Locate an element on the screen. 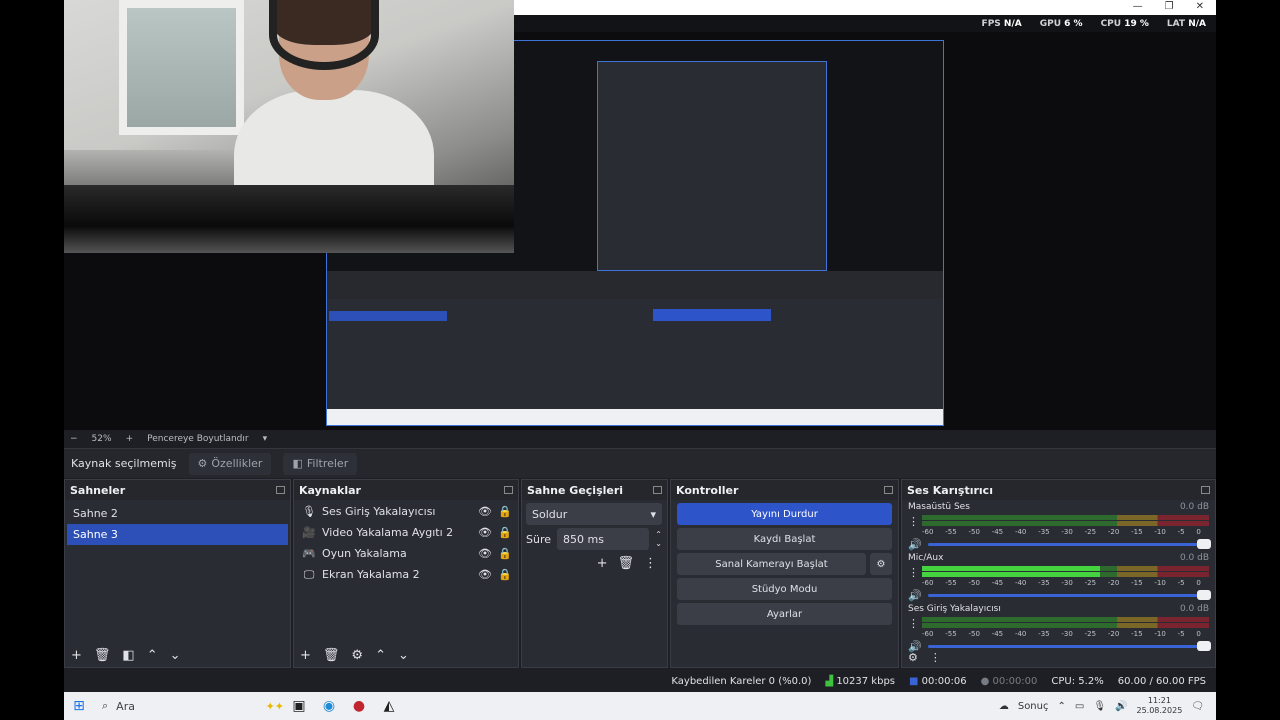 The image size is (1280, 720). scene-item: Sahne 3 is located at coordinates (177, 534).